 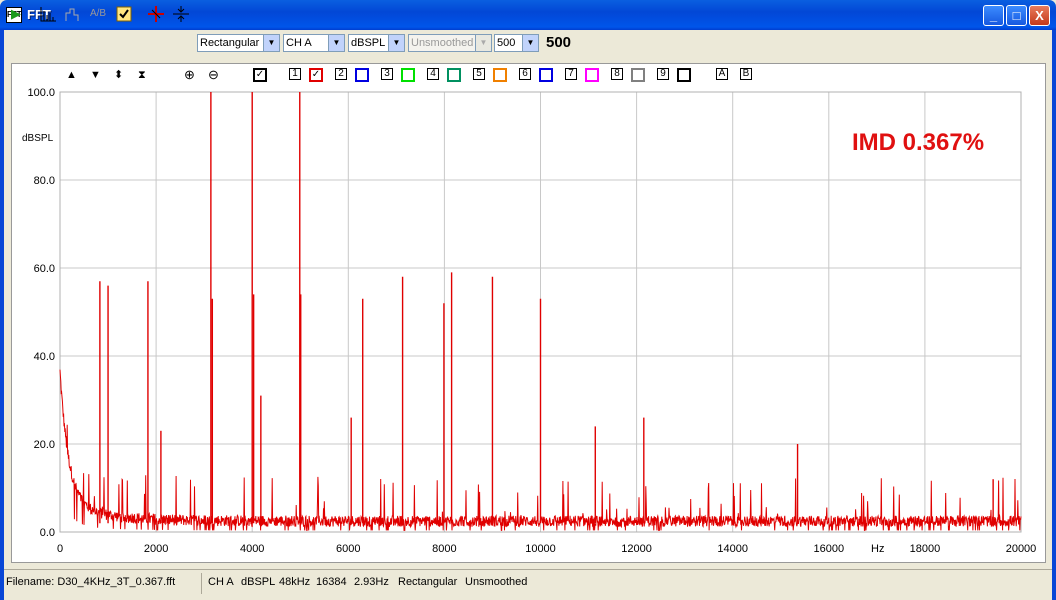 What do you see at coordinates (663, 74) in the screenshot?
I see `trace-9-number: 9` at bounding box center [663, 74].